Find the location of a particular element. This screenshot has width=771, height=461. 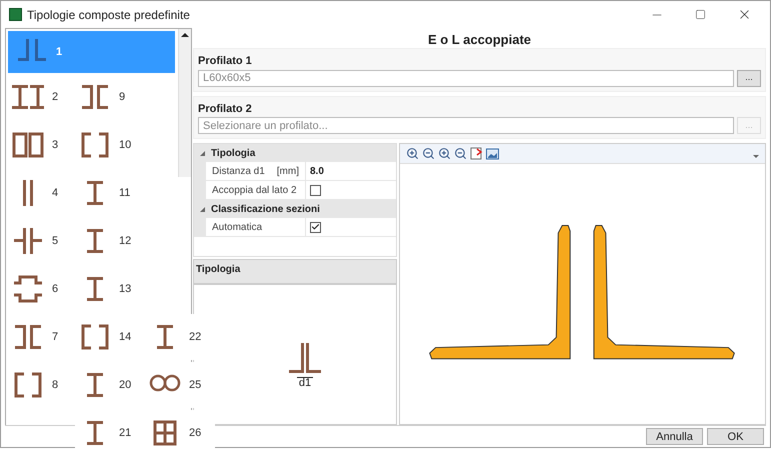

export-icon is located at coordinates (476, 153).